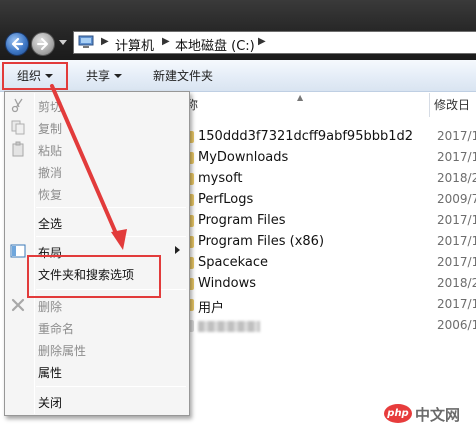 The width and height of the screenshot is (476, 429). I want to click on file-date: 2009/7, so click(456, 199).